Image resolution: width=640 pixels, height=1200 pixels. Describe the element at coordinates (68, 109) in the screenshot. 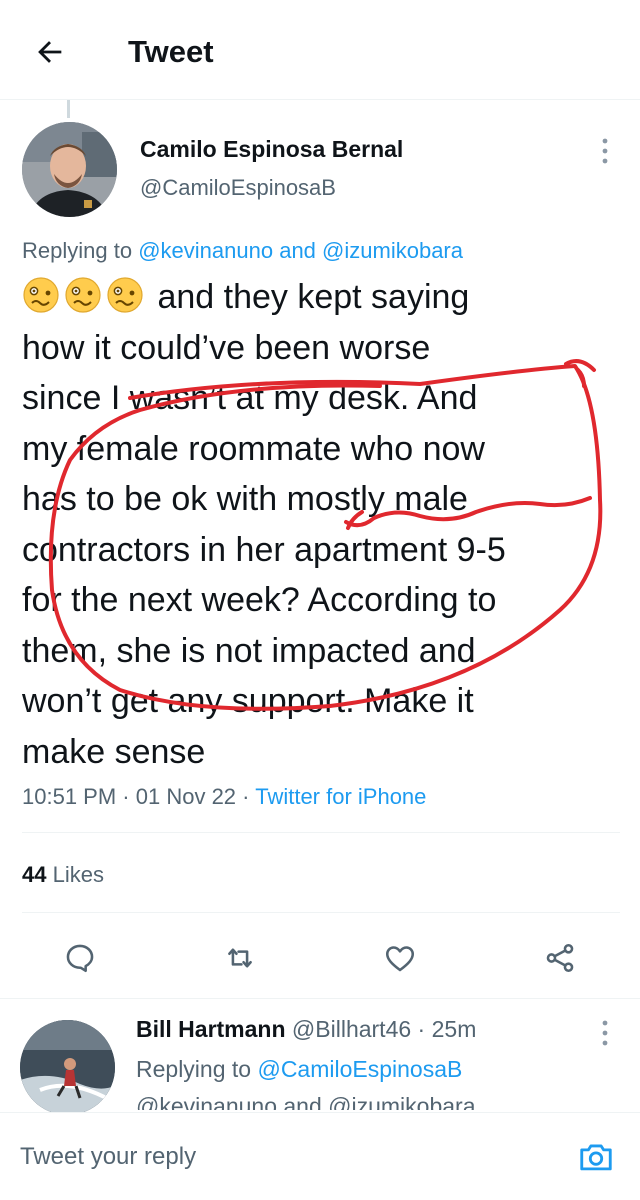

I see `thread-connector` at that location.